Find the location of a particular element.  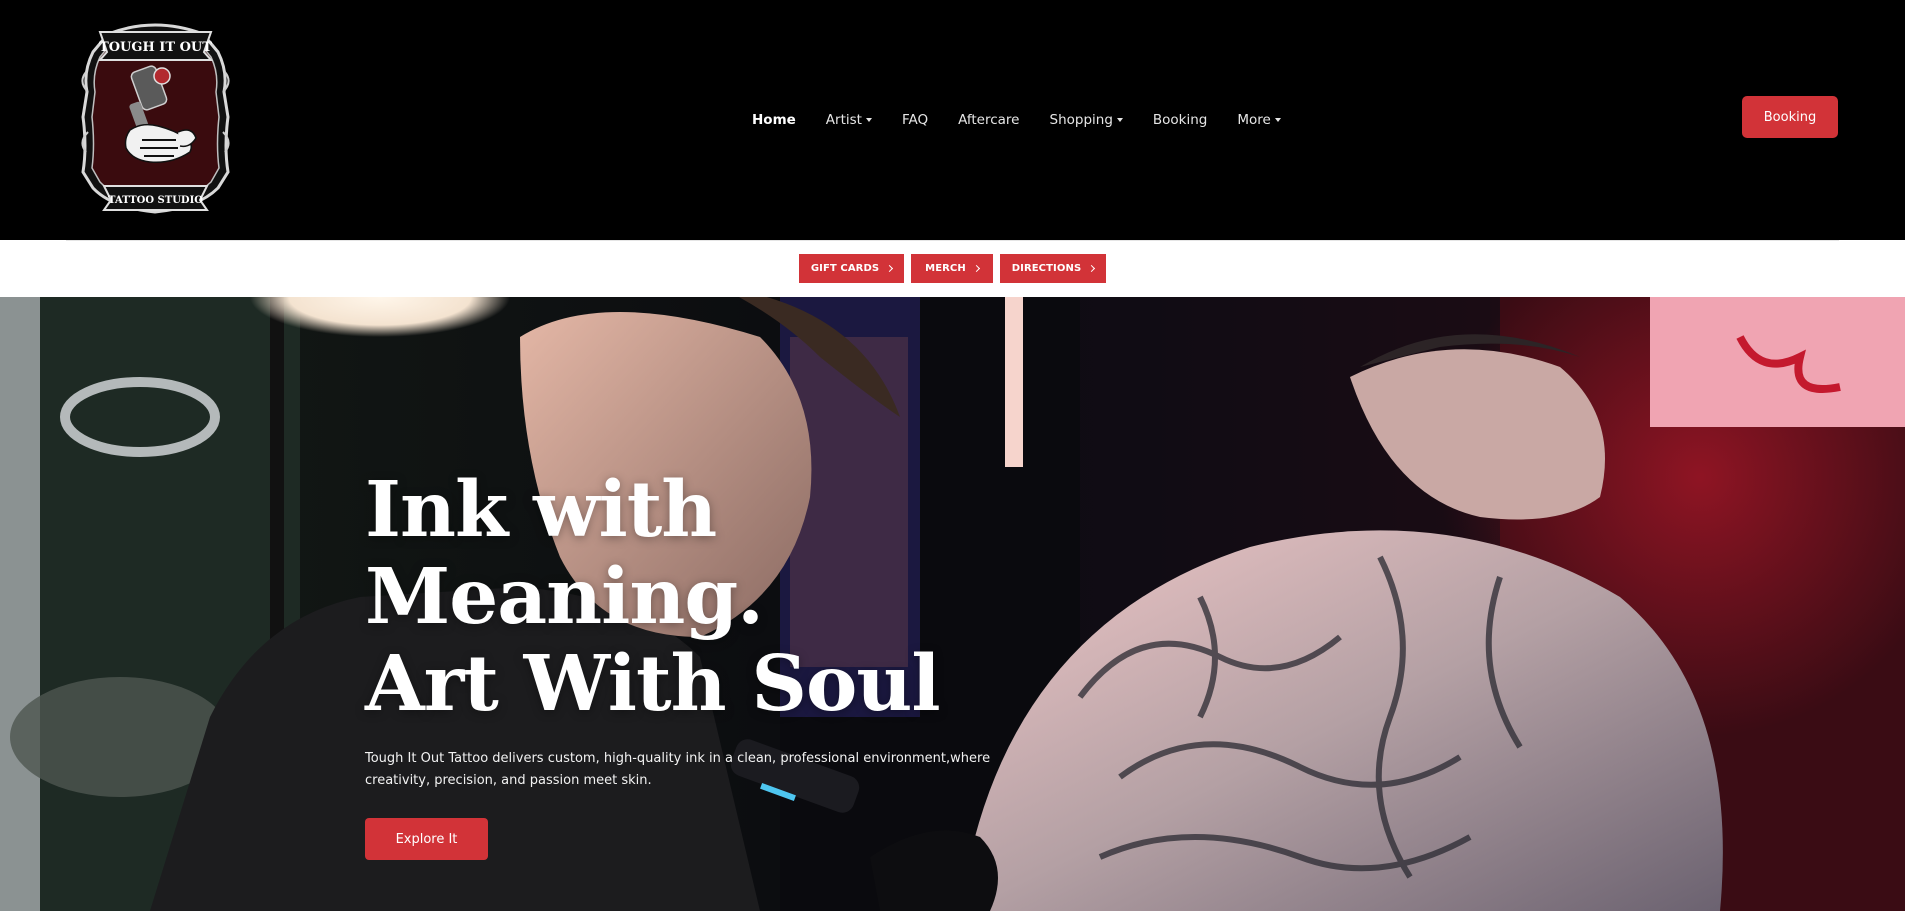

explore-button: Explore It is located at coordinates (426, 839).